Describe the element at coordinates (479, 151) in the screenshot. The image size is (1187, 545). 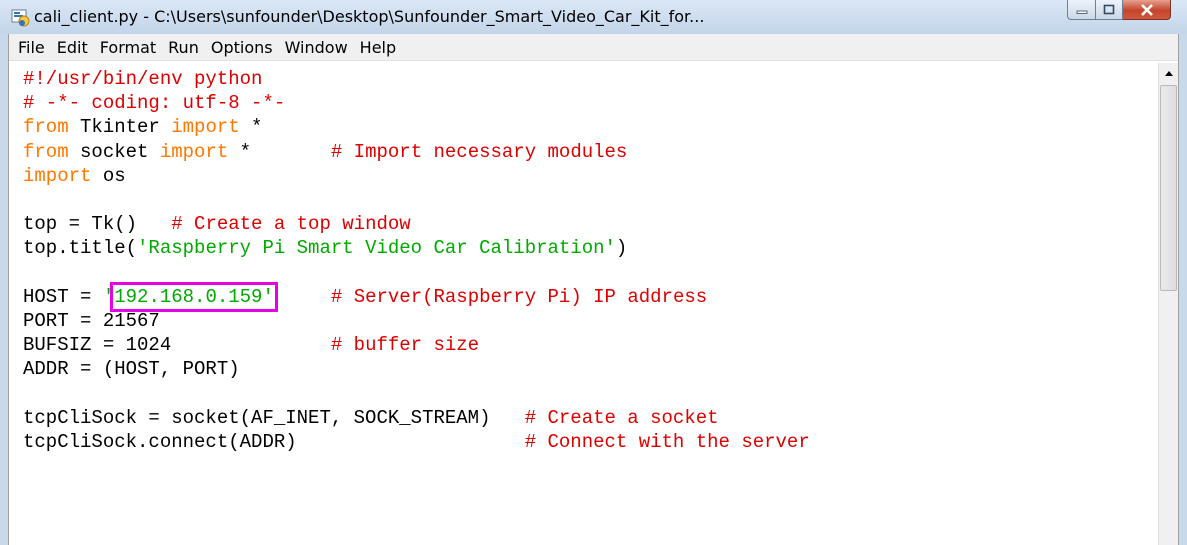
I see `code-token: # Import necessary modules` at that location.